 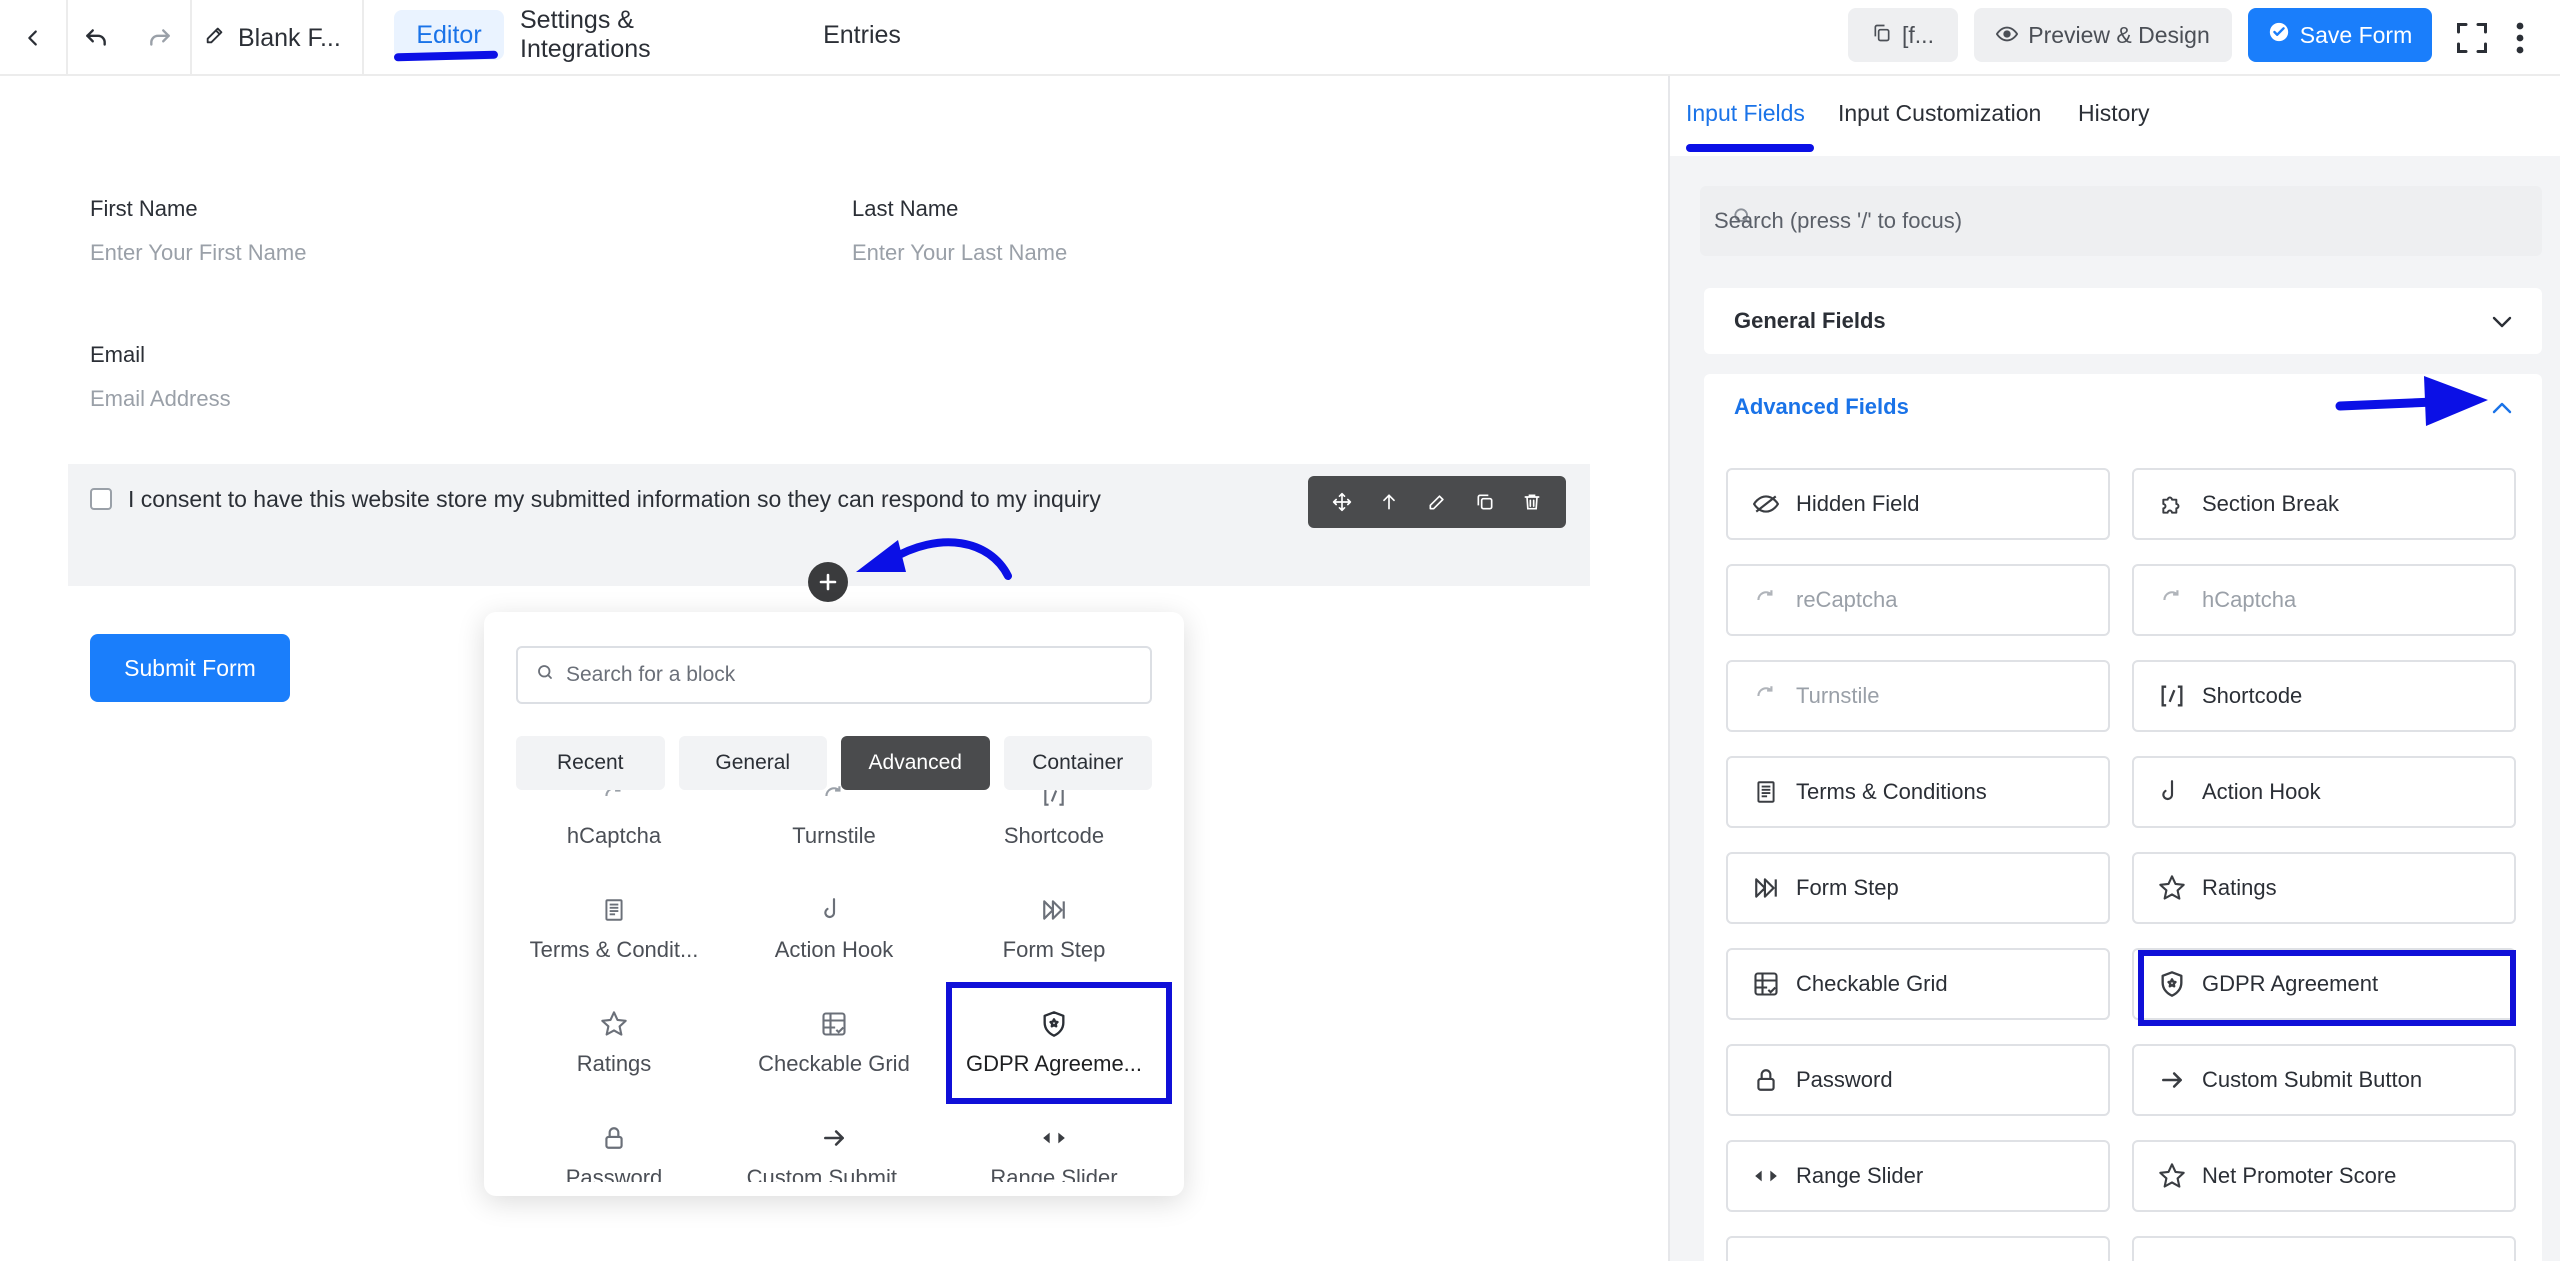 I want to click on tab-advanced: Advanced, so click(x=915, y=763).